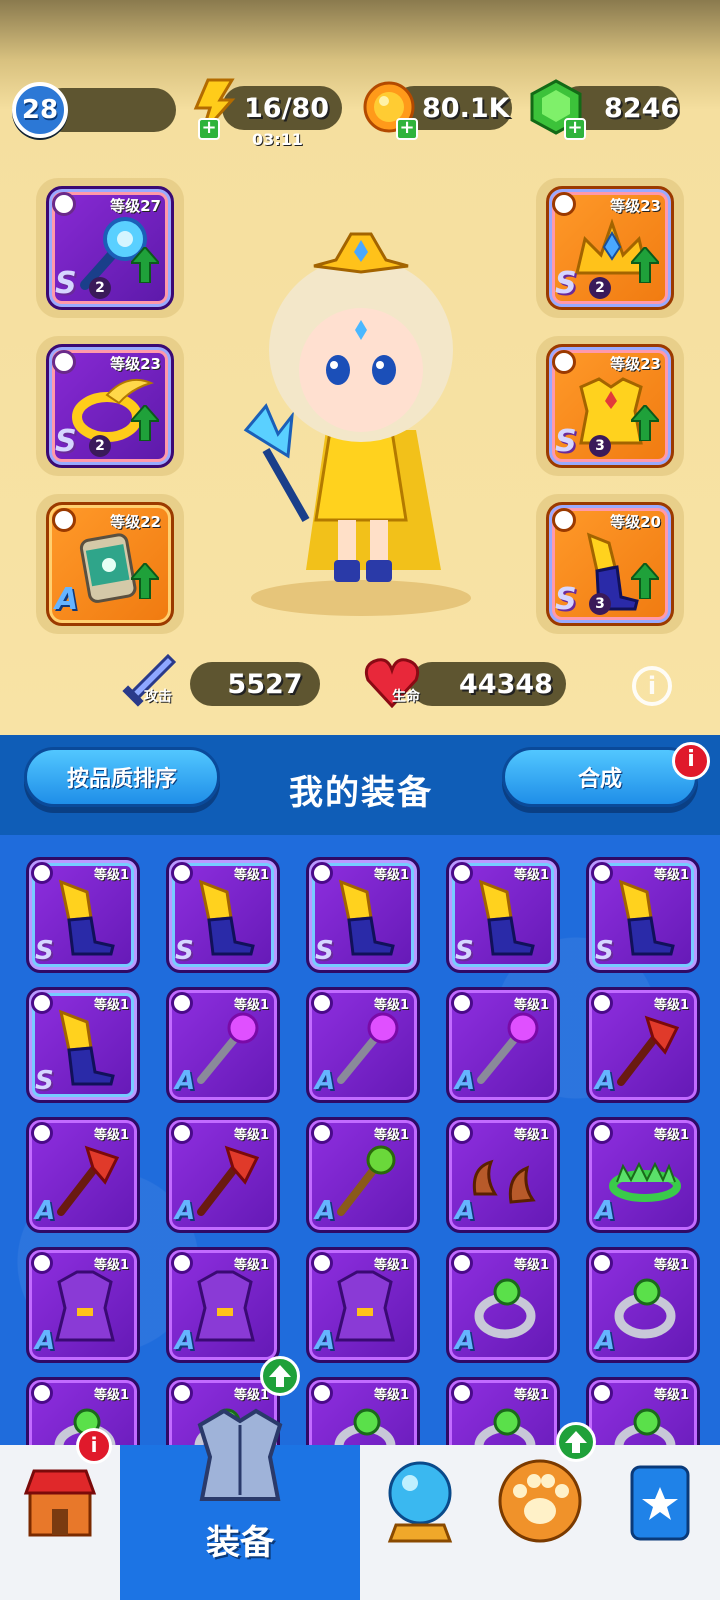 The width and height of the screenshot is (720, 1600). I want to click on equipped-armor: 等级23 S 3, so click(610, 406).